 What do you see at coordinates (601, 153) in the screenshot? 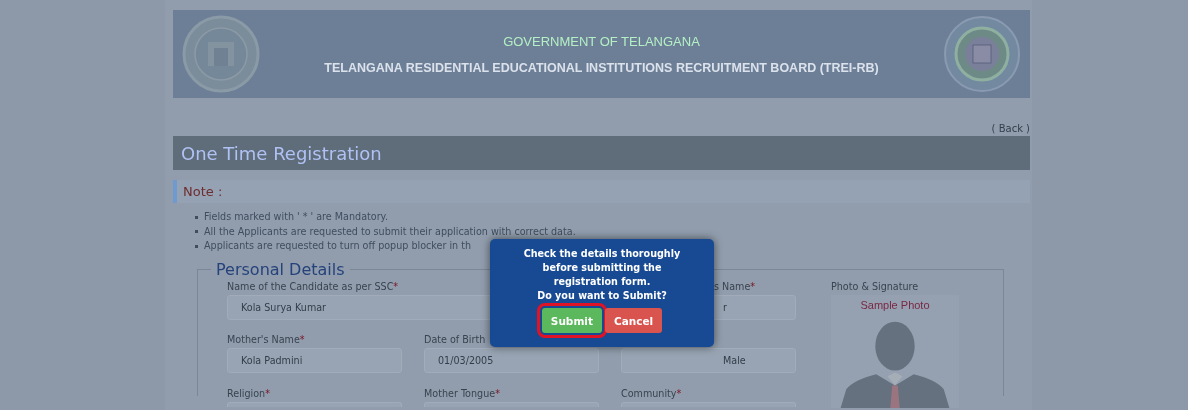
I see `page-title: One Time Registration` at bounding box center [601, 153].